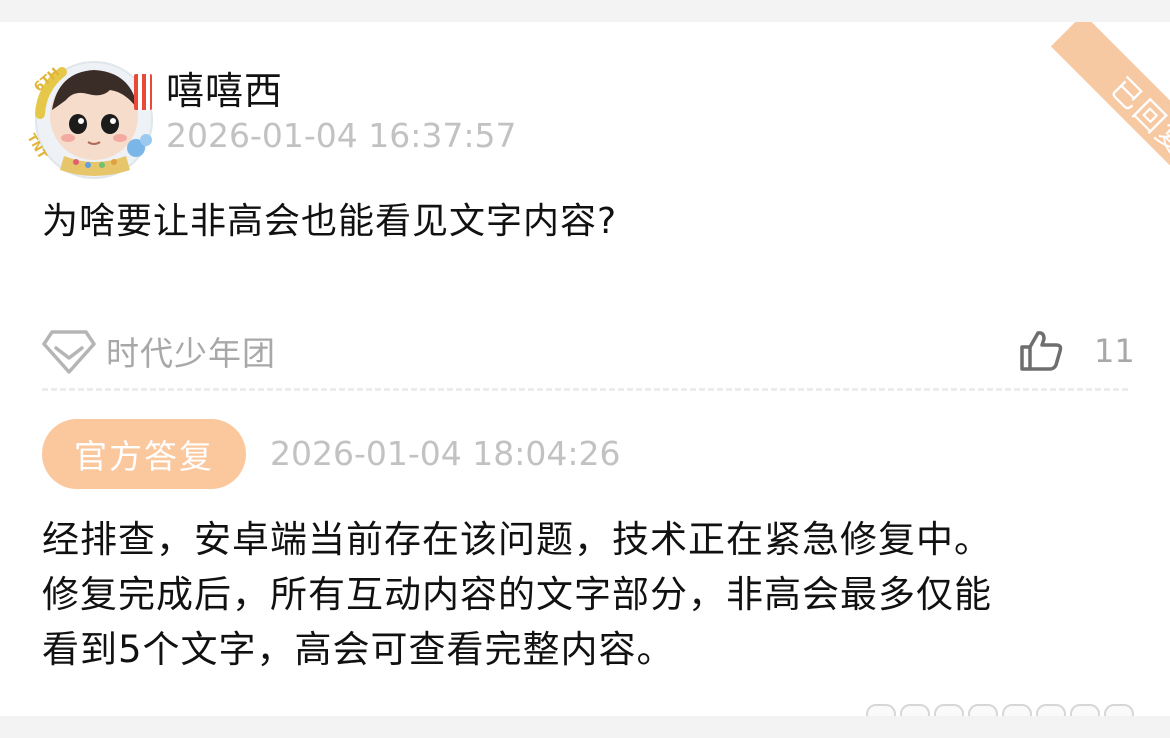 This screenshot has width=1170, height=738. I want to click on question-text: 为啥要让非高会也能看见文字内容?, so click(330, 221).